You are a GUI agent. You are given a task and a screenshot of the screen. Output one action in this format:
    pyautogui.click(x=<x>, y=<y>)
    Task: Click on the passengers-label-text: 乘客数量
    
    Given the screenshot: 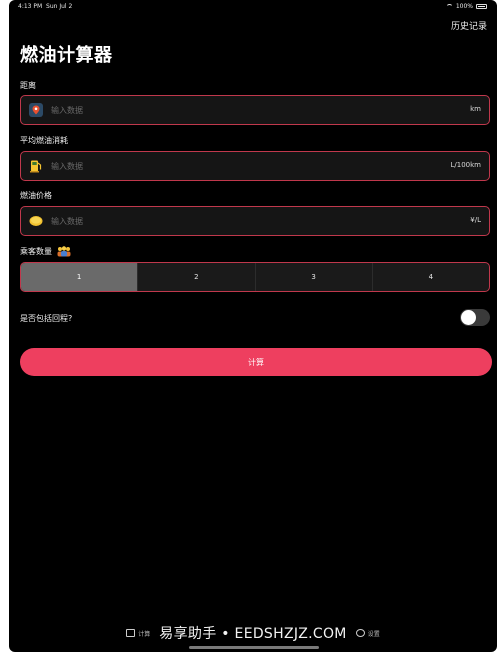 What is the action you would take?
    pyautogui.click(x=36, y=251)
    